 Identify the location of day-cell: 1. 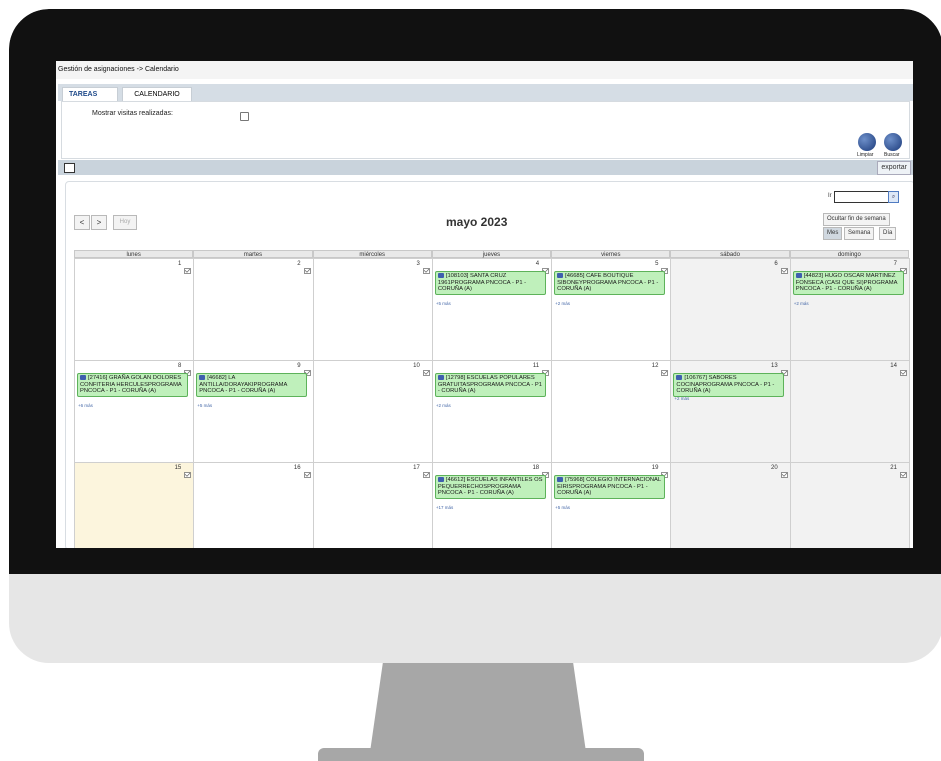
(134, 309).